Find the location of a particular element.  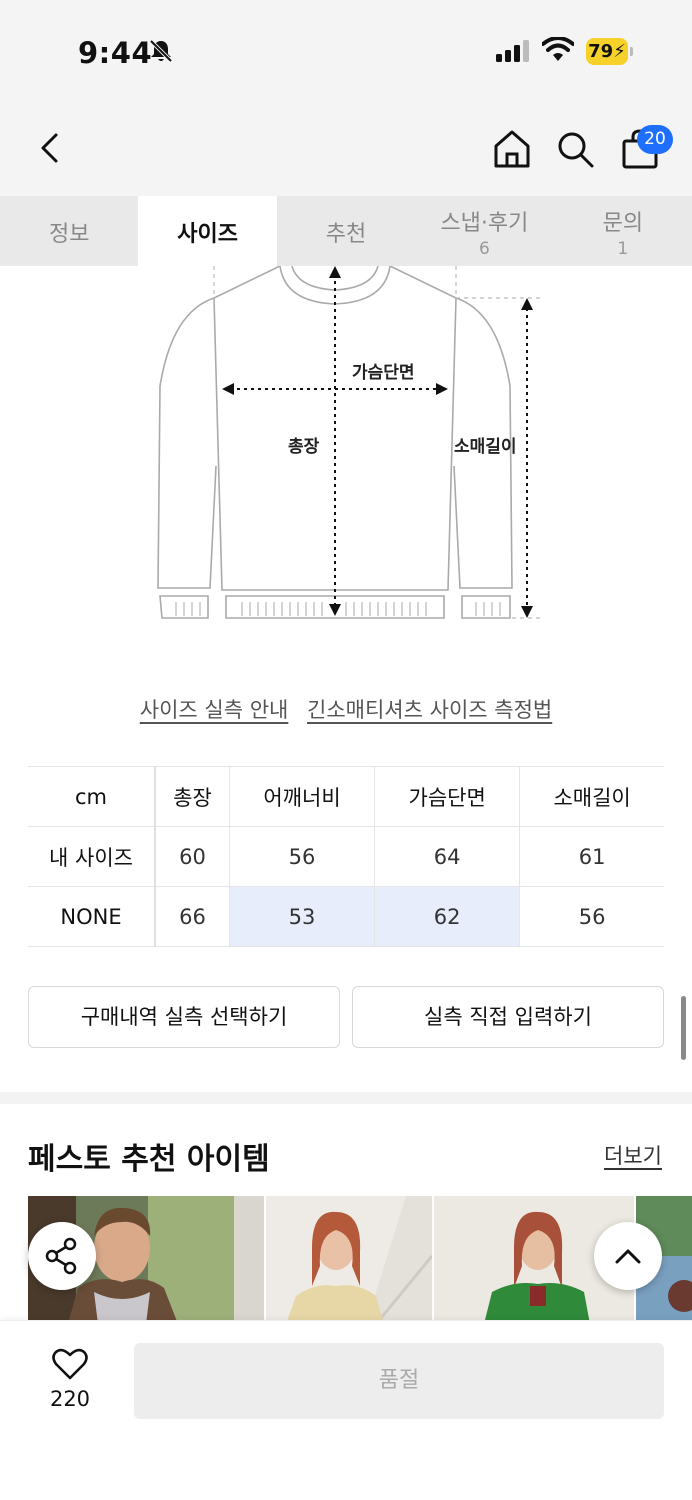

top-navigation-bar is located at coordinates (346, 148).